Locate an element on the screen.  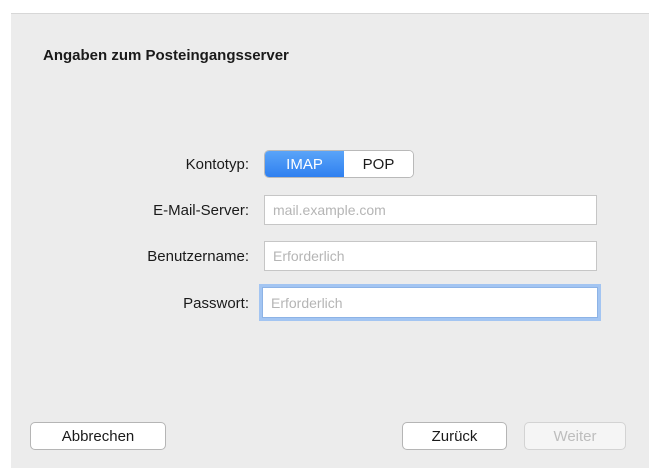
password-label: Passwort: is located at coordinates (216, 303).